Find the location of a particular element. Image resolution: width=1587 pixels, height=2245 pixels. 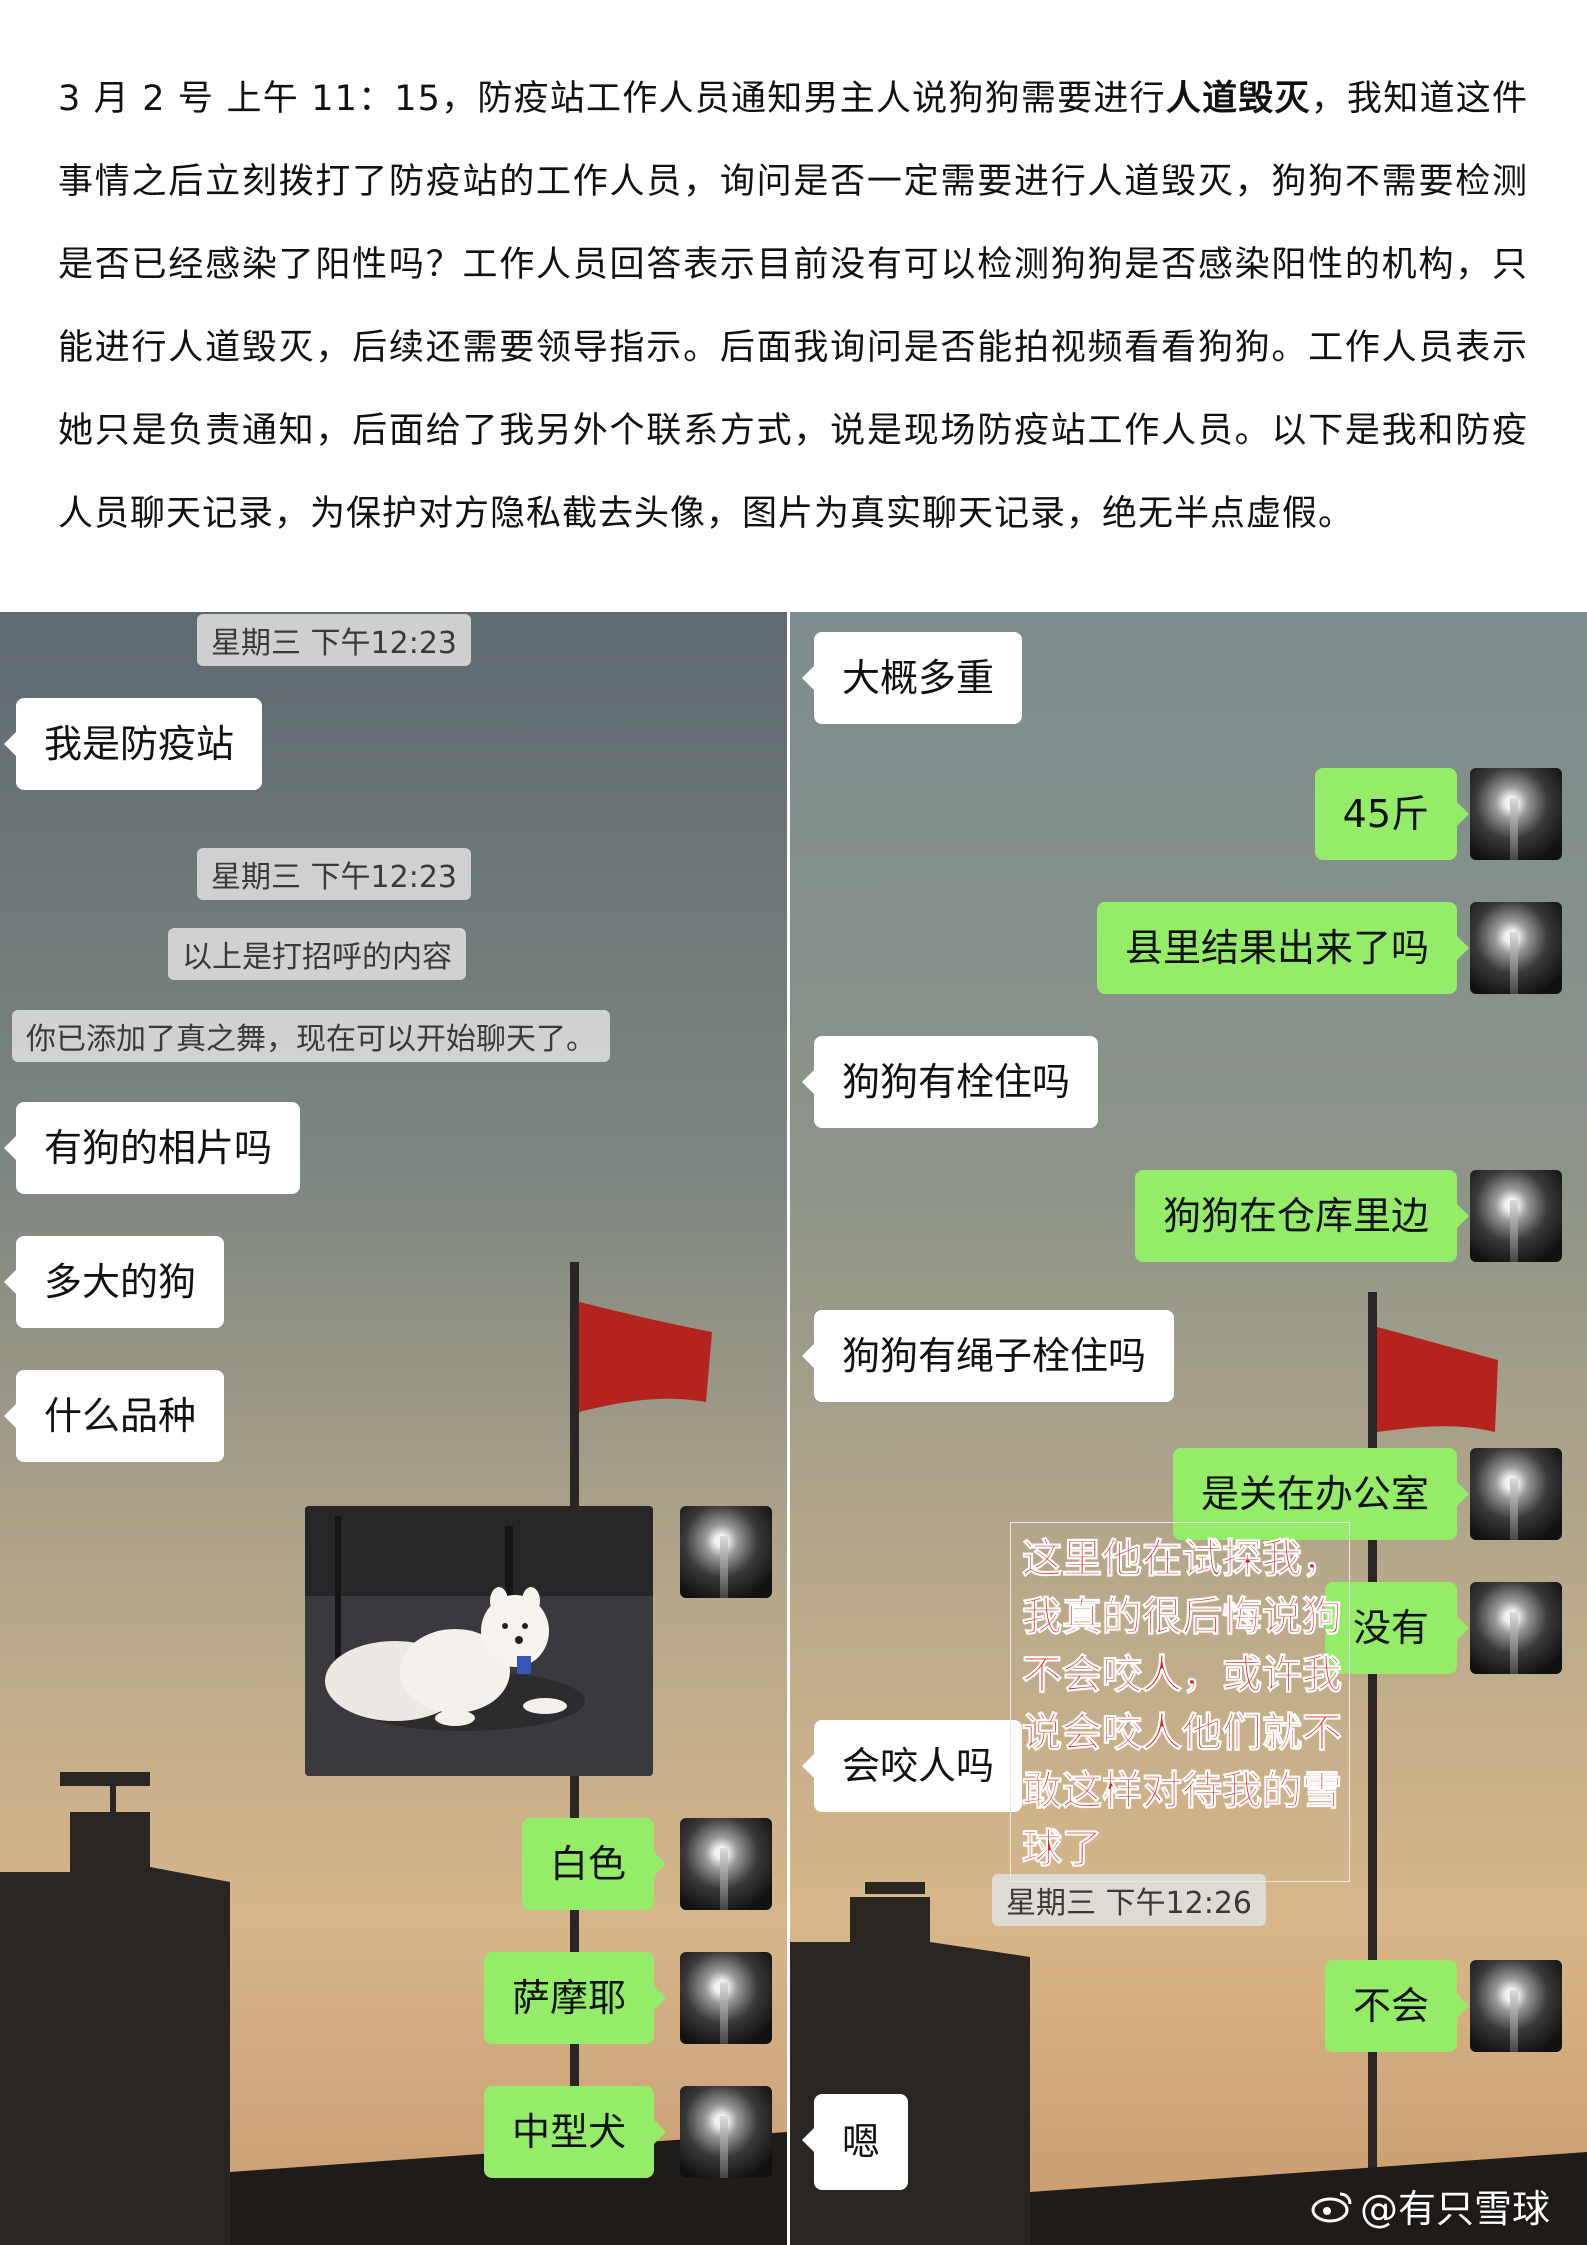

outgoing-message: 不会 is located at coordinates (1397, 2006).